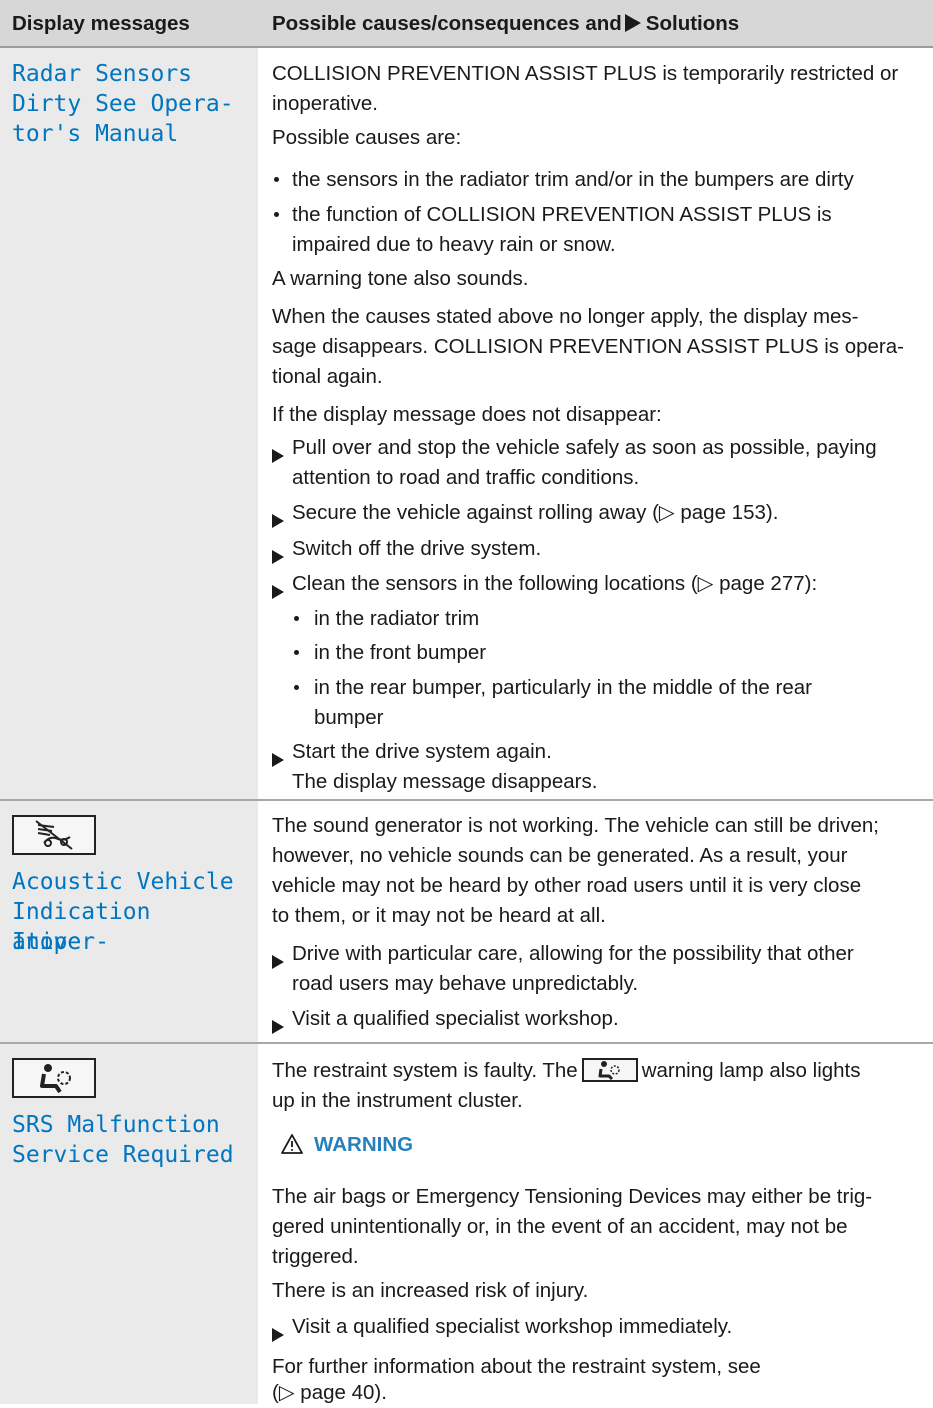  What do you see at coordinates (397, 618) in the screenshot?
I see `row1-sub1: in the radiator trim` at bounding box center [397, 618].